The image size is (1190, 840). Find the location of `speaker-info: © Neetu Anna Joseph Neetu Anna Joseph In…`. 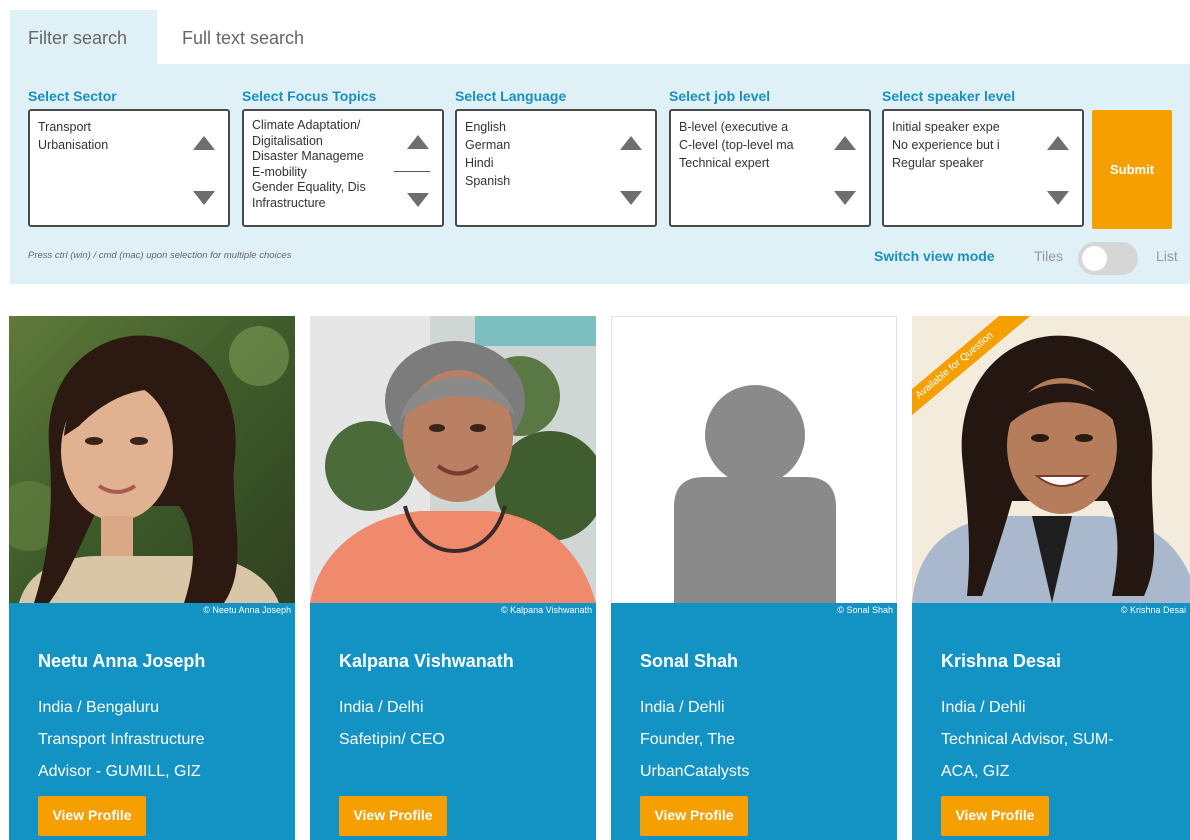

speaker-info: © Neetu Anna Joseph Neetu Anna Joseph In… is located at coordinates (152, 721).